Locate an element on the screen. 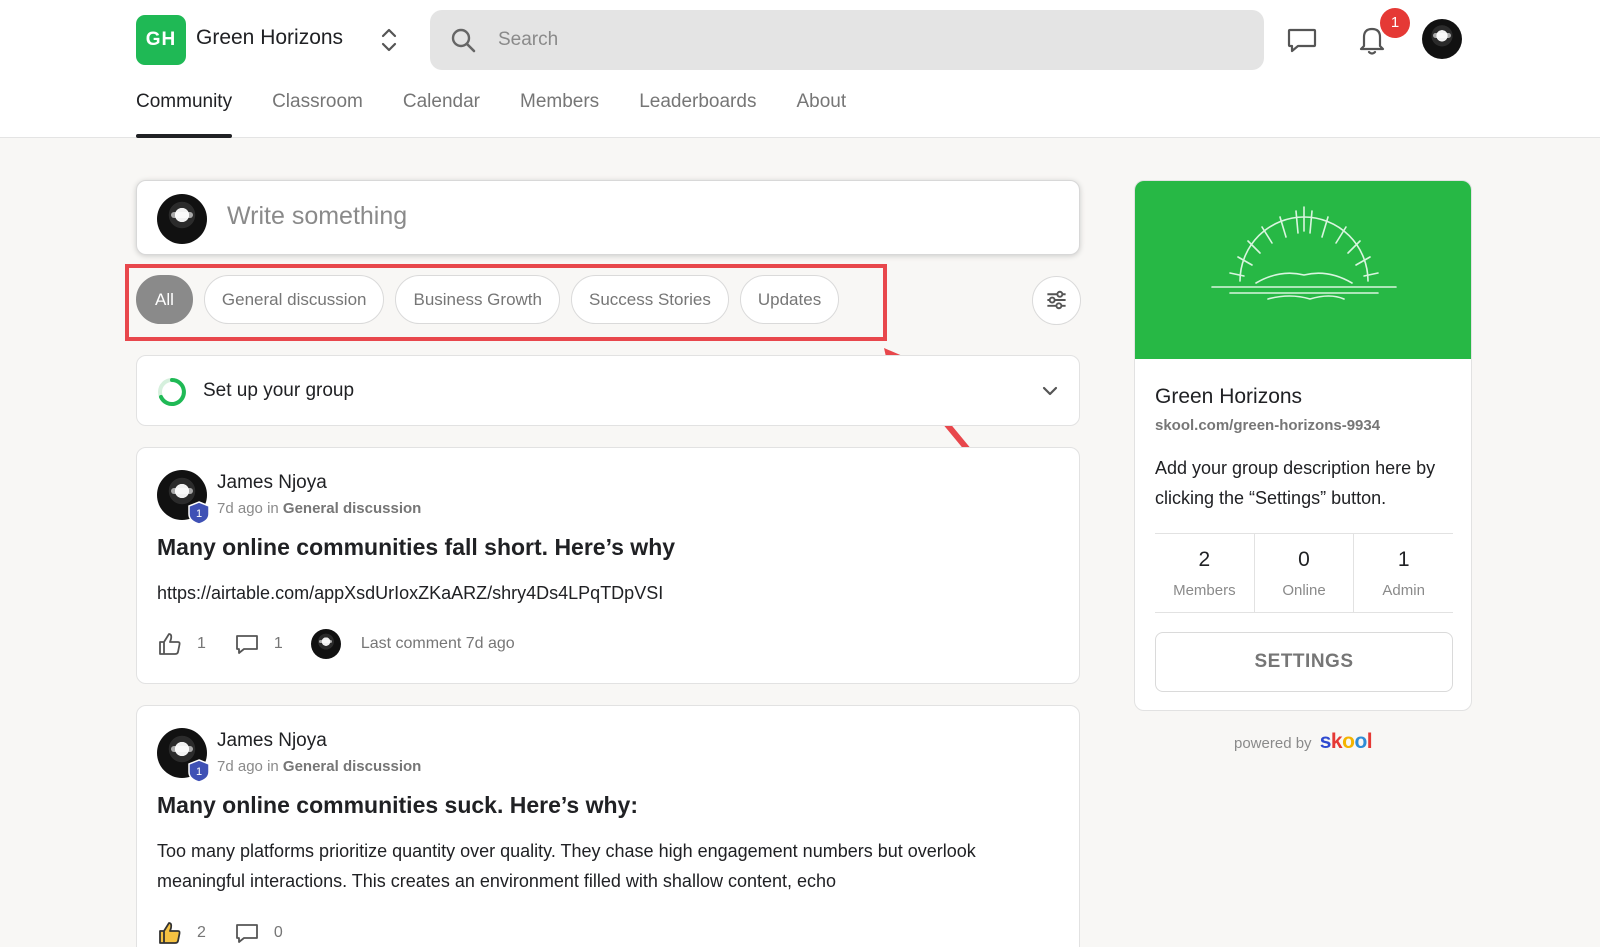  search-input is located at coordinates (868, 40).